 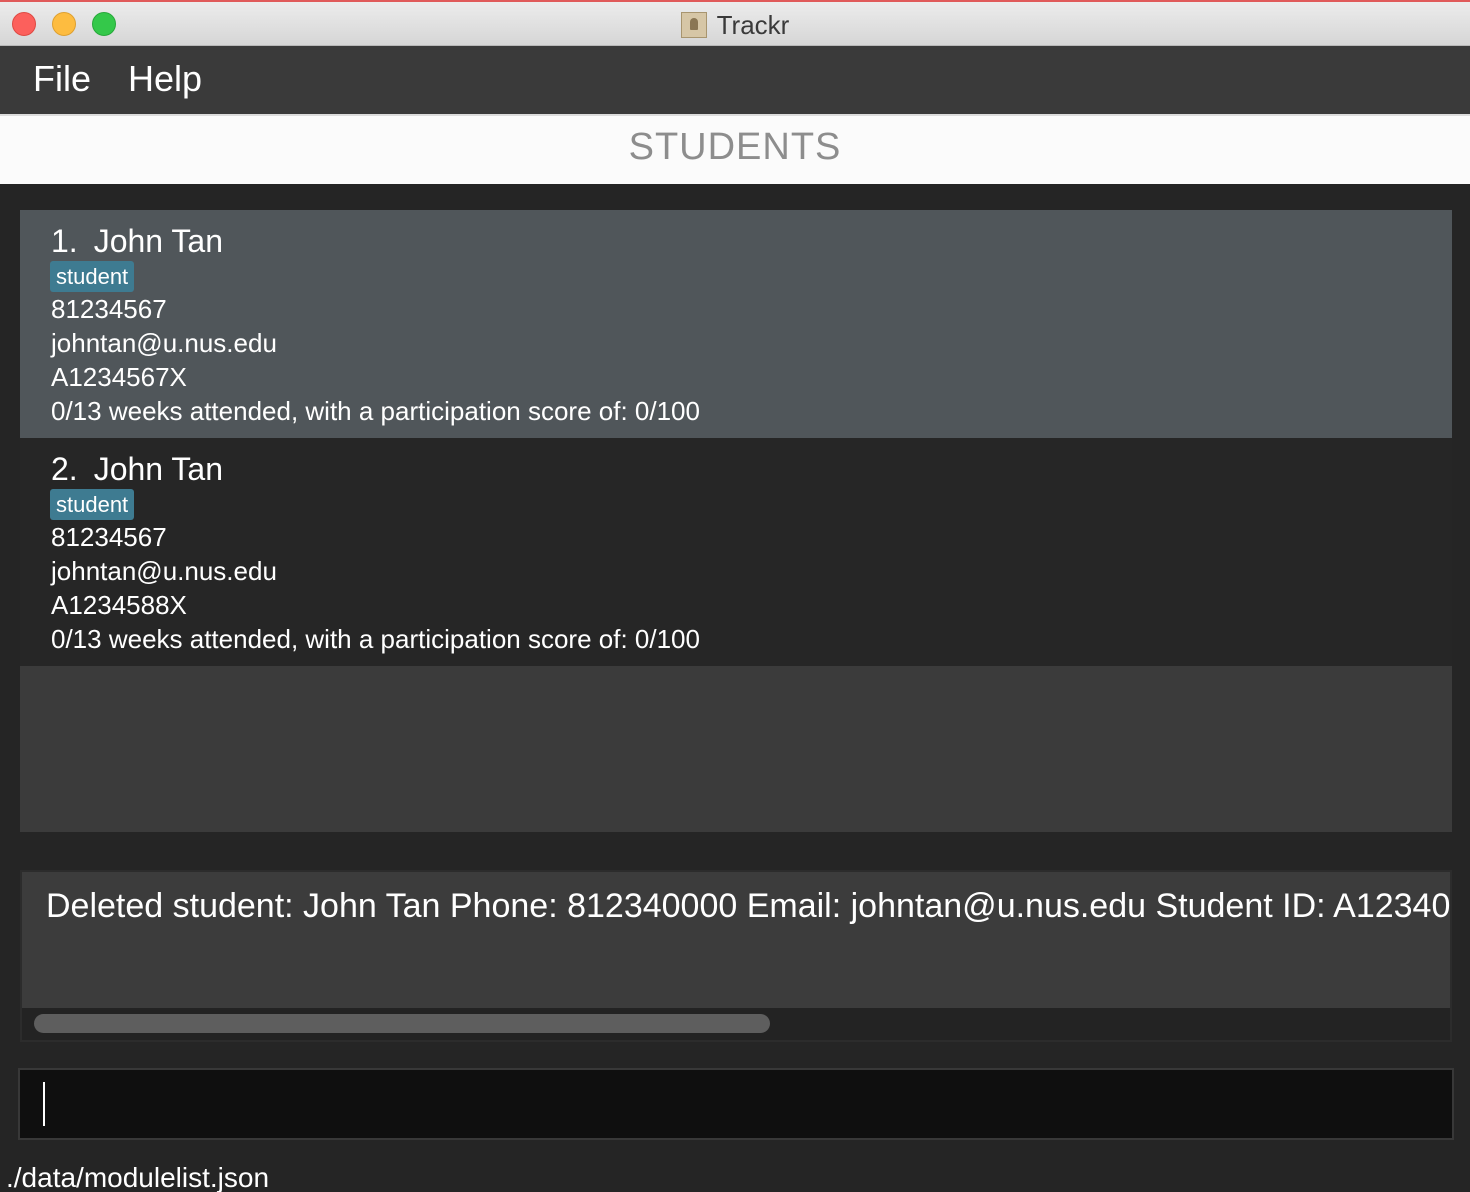 What do you see at coordinates (402, 1023) in the screenshot?
I see `scrollbar-thumb` at bounding box center [402, 1023].